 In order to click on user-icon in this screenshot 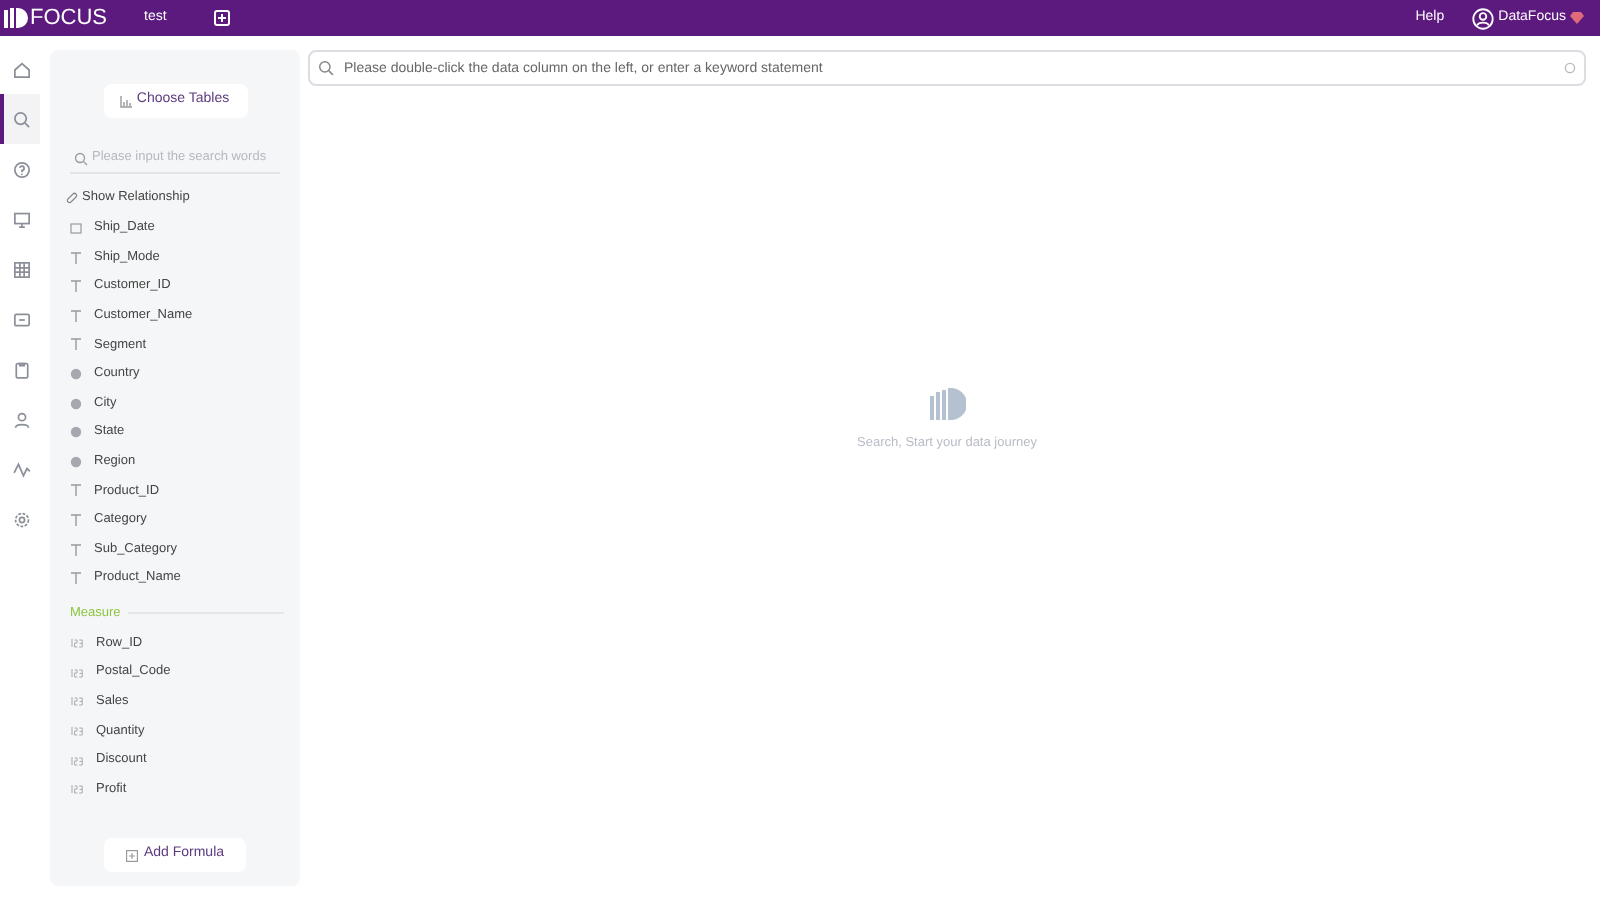, I will do `click(22, 419)`.